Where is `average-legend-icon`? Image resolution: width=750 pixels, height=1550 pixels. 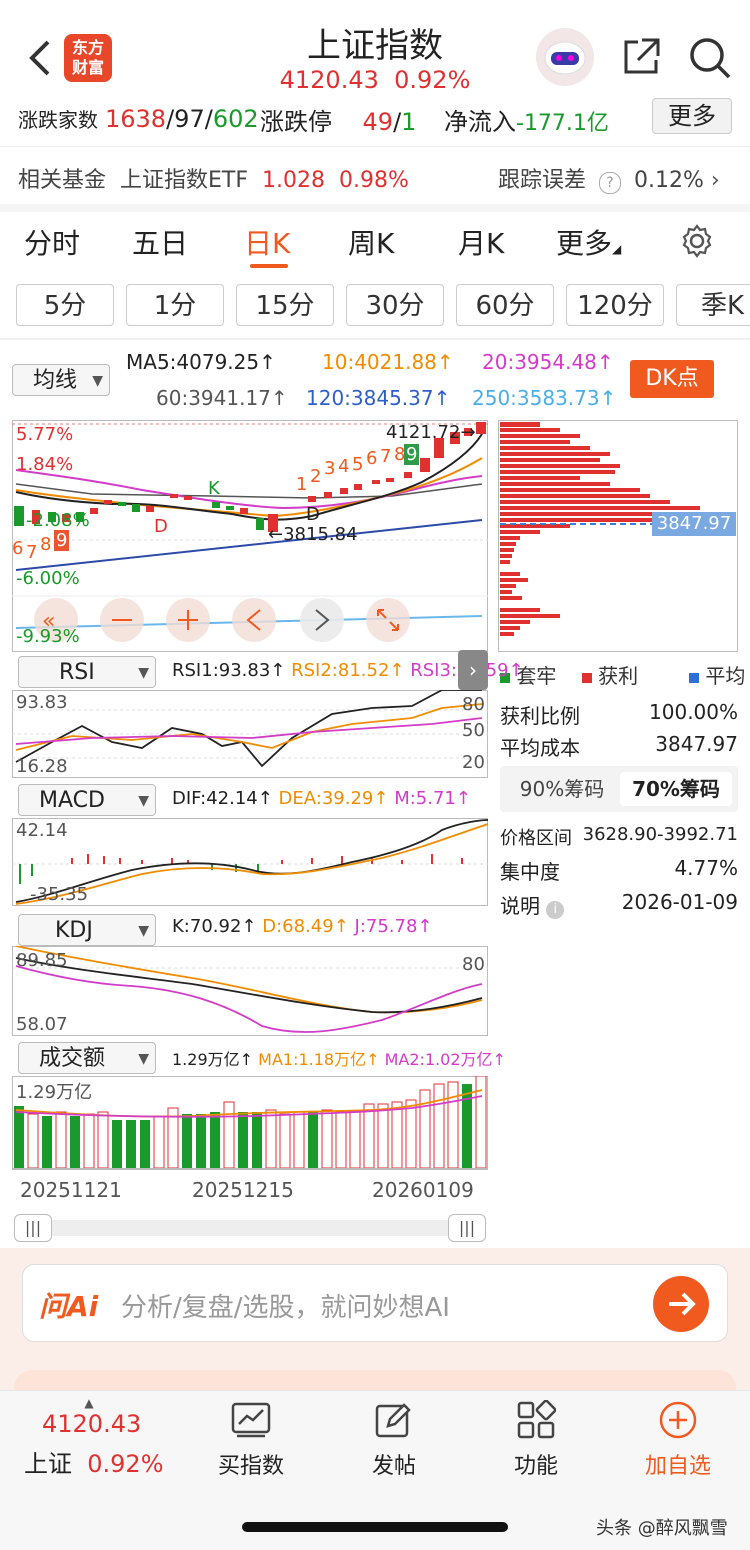
average-legend-icon is located at coordinates (694, 678).